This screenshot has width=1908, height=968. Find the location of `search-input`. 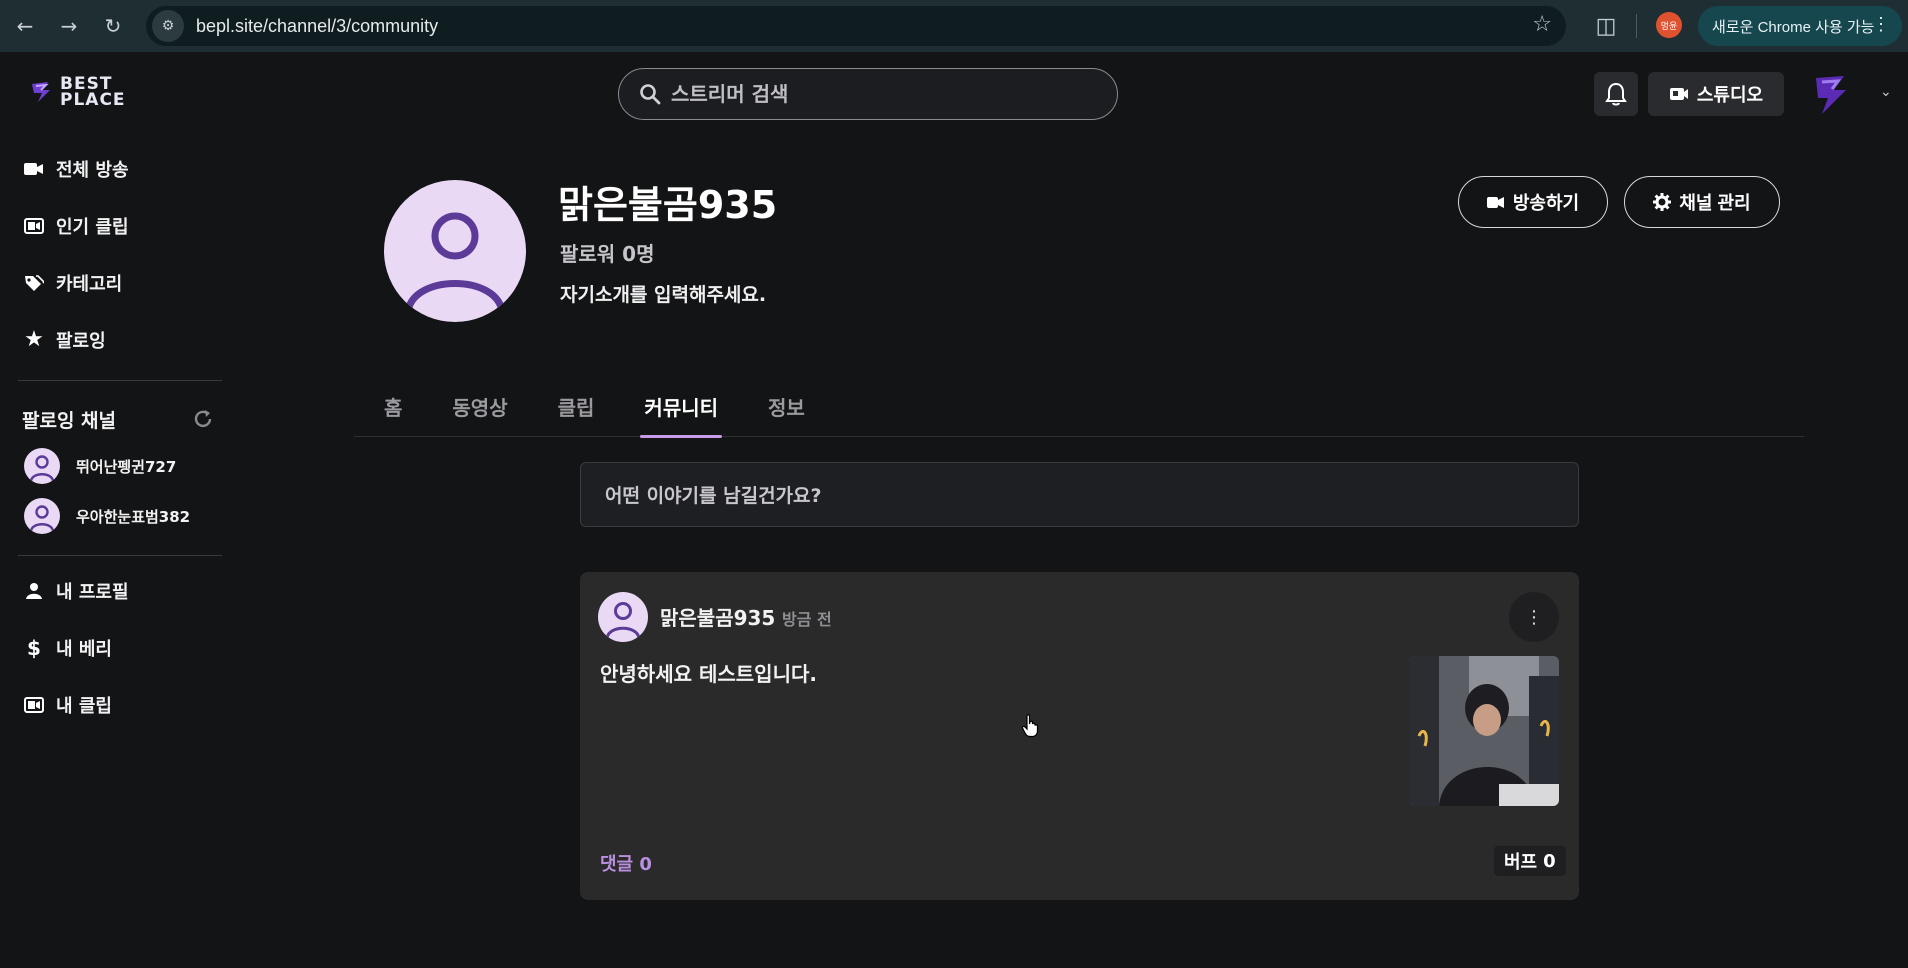

search-input is located at coordinates (881, 94).